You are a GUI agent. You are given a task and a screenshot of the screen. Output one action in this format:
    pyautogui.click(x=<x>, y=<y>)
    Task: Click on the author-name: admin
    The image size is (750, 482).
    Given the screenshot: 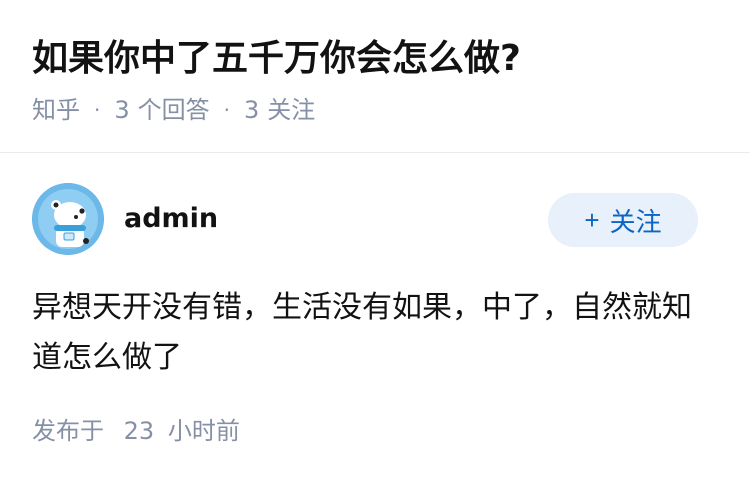 What is the action you would take?
    pyautogui.click(x=171, y=219)
    